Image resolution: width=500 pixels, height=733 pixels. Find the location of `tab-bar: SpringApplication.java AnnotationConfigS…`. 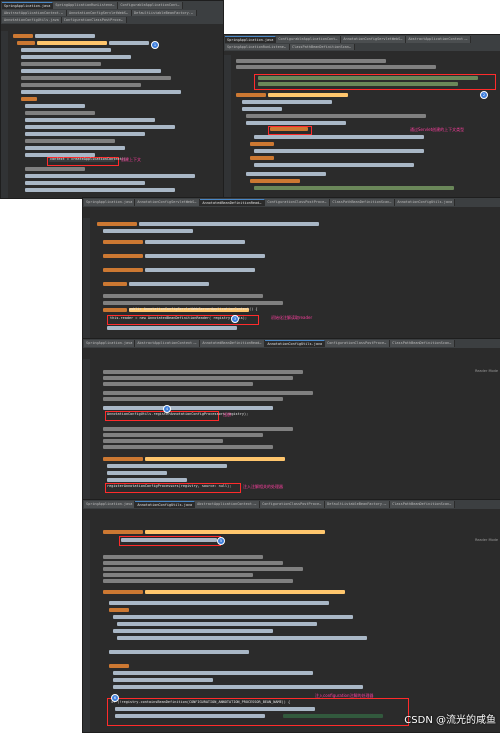

tab-bar: SpringApplication.java AnnotationConfigS… is located at coordinates (291, 202).